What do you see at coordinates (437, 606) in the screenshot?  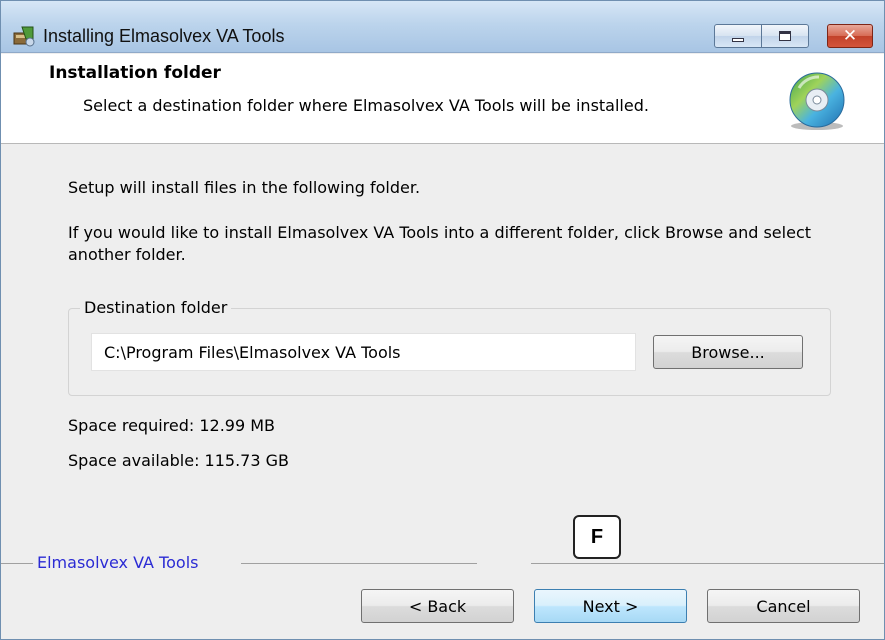 I see `back-button: < Back` at bounding box center [437, 606].